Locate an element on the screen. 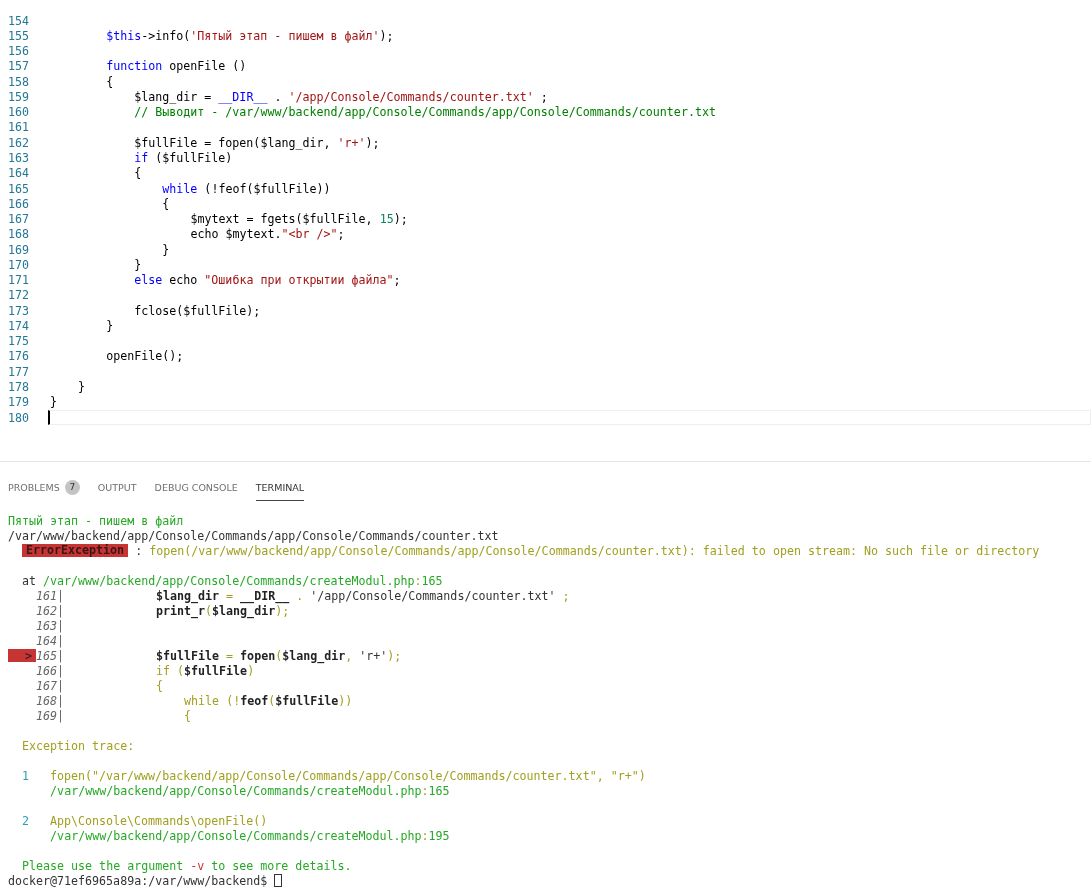 The image size is (1091, 891). line-number: 178 is located at coordinates (17, 387).